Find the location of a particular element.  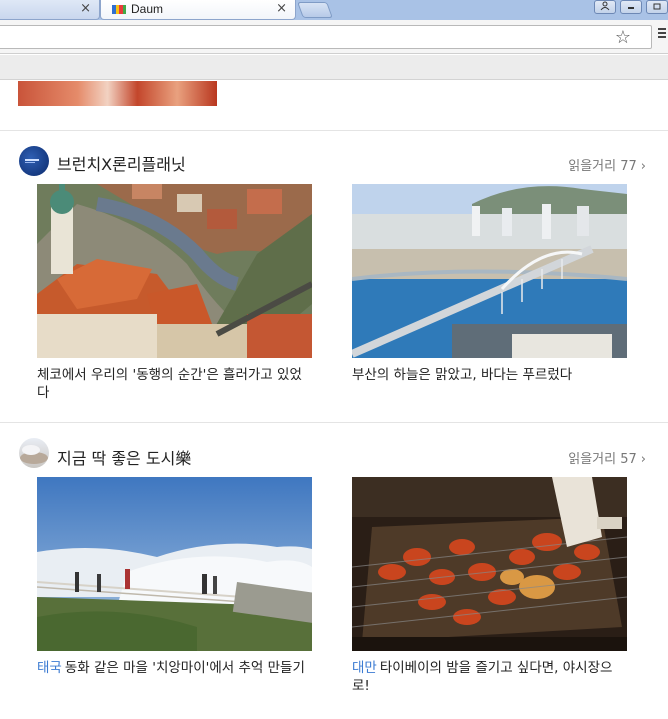

article-title: 체코에서 우리의 '동행의 순간'은 흘러가고 있었다 is located at coordinates (169, 384).